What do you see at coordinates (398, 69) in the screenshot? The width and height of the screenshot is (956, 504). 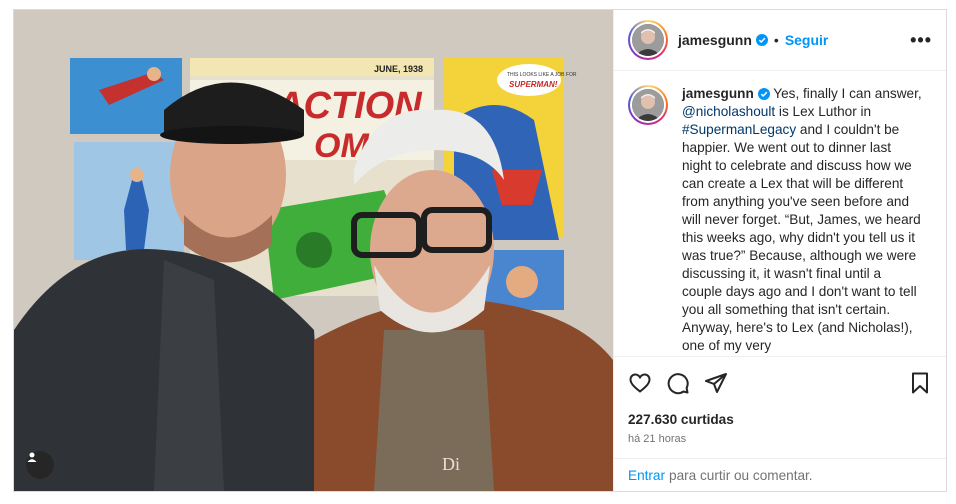 I see `comic-date: JUNE, 1938` at bounding box center [398, 69].